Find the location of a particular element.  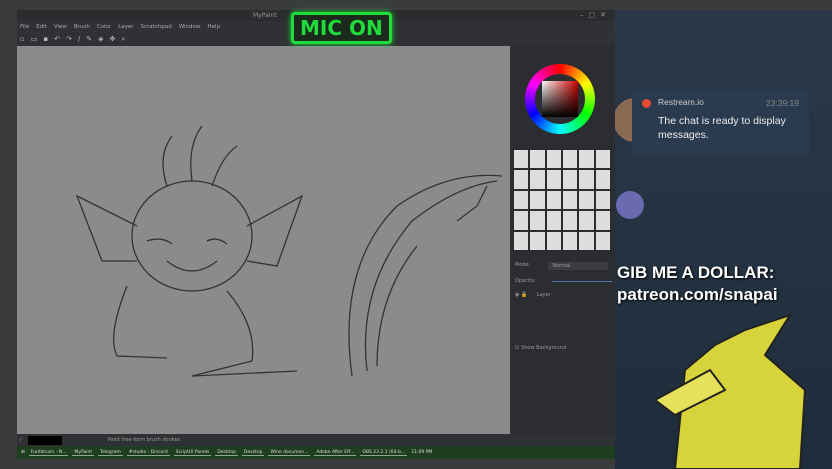

opacity-slider is located at coordinates (581, 281).